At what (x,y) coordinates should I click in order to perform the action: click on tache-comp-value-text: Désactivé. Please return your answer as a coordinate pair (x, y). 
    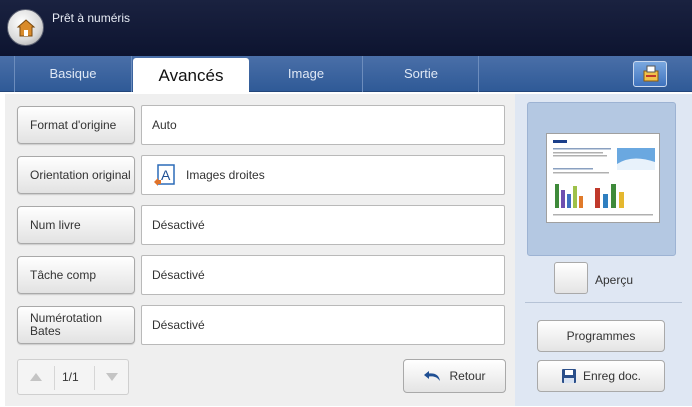
    Looking at the image, I should click on (178, 275).